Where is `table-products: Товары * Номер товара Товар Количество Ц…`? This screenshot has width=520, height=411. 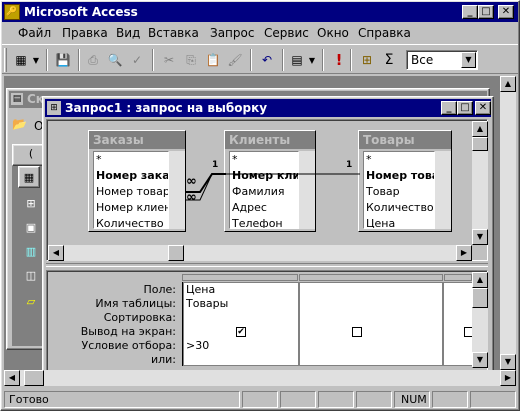
table-products: Товары * Номер товара Товар Количество Ц… is located at coordinates (405, 181).